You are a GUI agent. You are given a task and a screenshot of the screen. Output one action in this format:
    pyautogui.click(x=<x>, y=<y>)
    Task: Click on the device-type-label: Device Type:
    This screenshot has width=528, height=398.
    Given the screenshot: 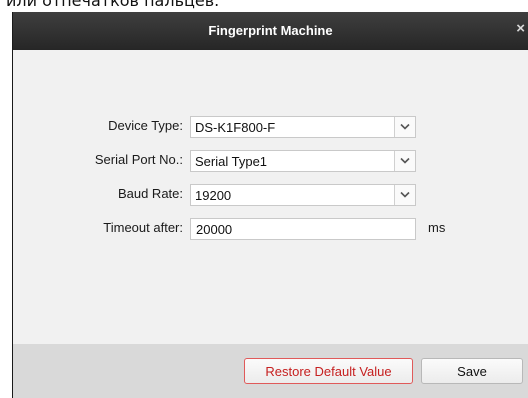 What is the action you would take?
    pyautogui.click(x=145, y=125)
    